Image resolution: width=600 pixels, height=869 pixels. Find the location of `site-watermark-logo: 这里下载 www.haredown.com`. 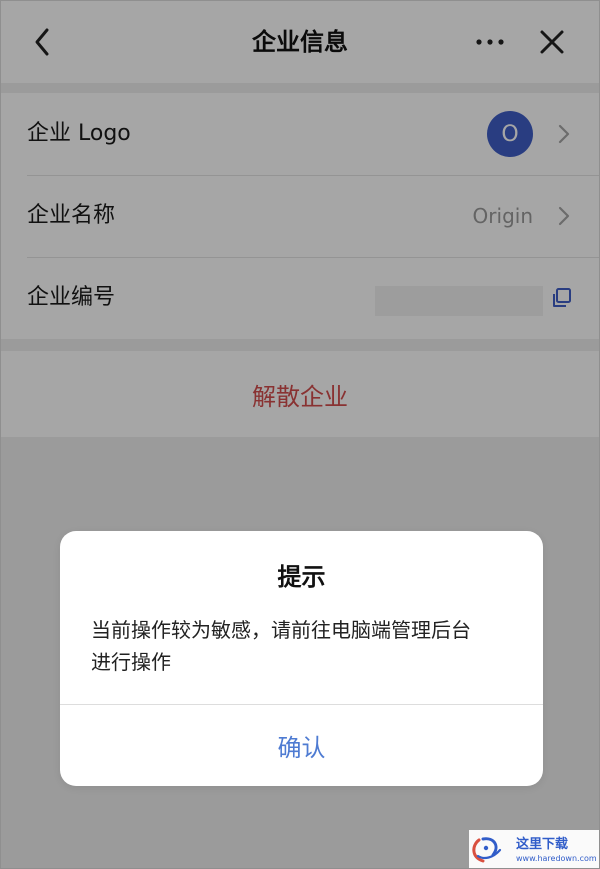

site-watermark-logo: 这里下载 www.haredown.com is located at coordinates (534, 849).